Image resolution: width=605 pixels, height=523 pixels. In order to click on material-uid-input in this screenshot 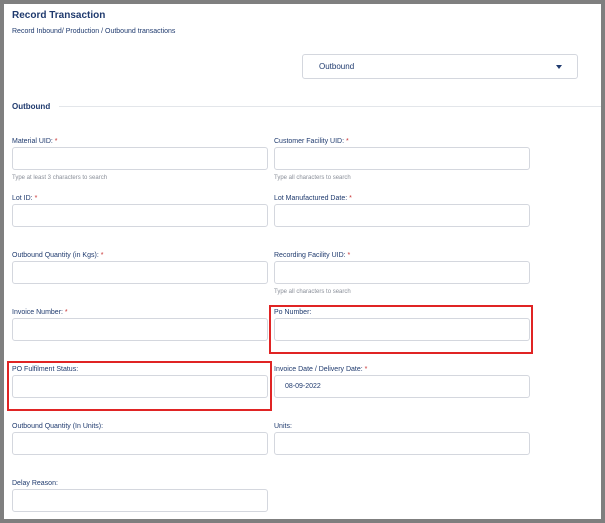, I will do `click(140, 158)`.